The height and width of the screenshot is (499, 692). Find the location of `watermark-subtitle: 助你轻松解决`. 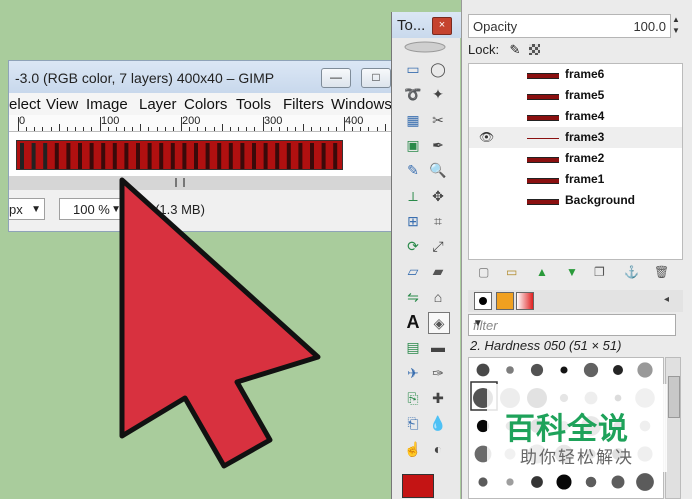

watermark-subtitle: 助你轻松解决 is located at coordinates (577, 457).